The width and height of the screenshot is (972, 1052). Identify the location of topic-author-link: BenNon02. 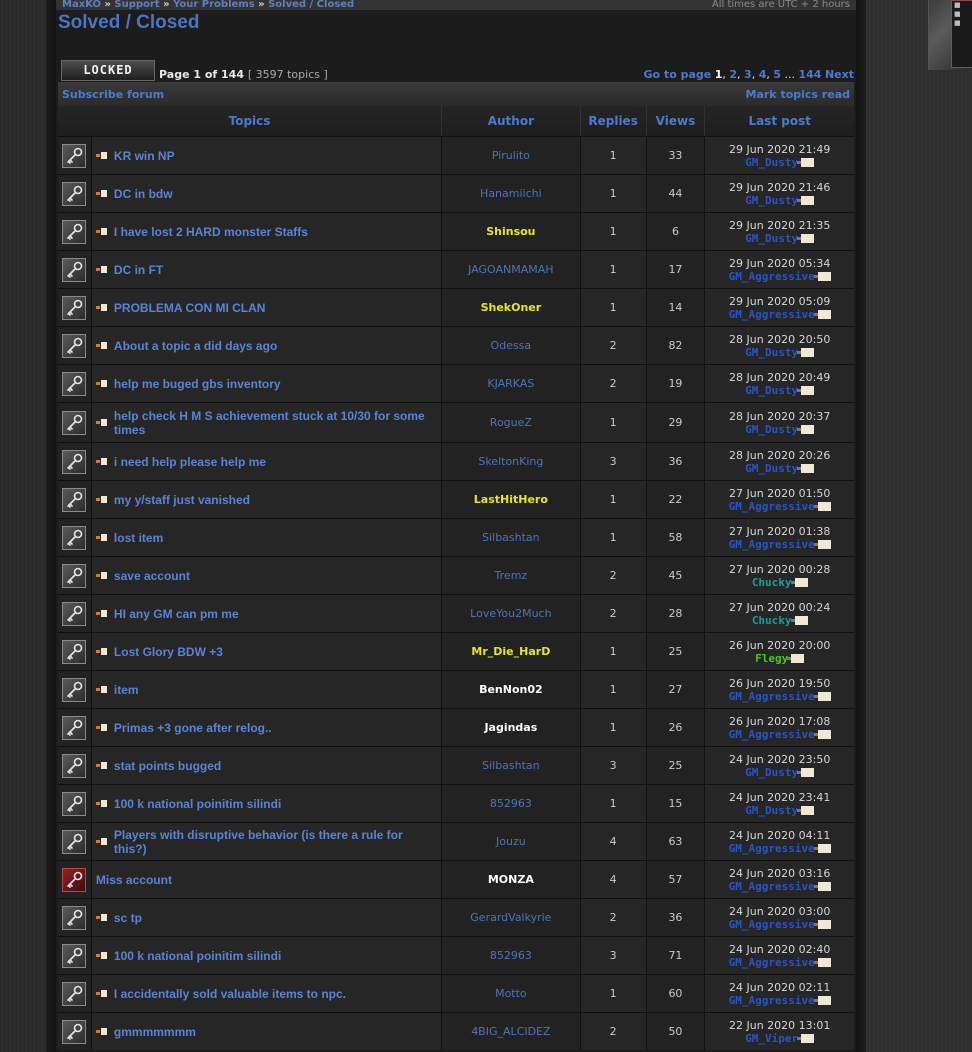
(511, 689).